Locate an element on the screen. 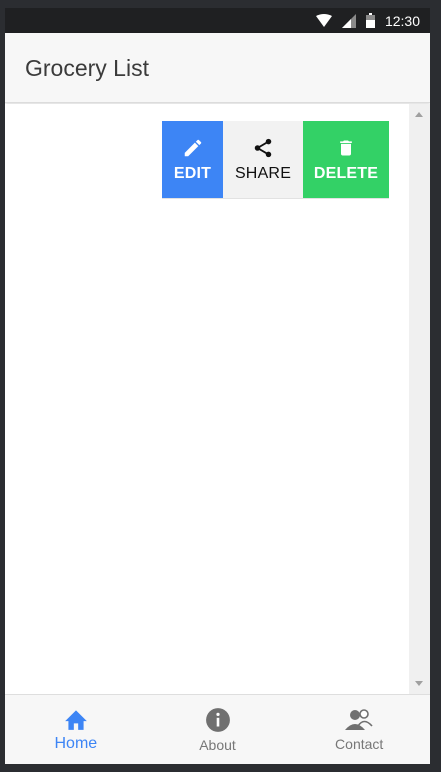 This screenshot has height=772, width=441. nav-label-about: About is located at coordinates (217, 745).